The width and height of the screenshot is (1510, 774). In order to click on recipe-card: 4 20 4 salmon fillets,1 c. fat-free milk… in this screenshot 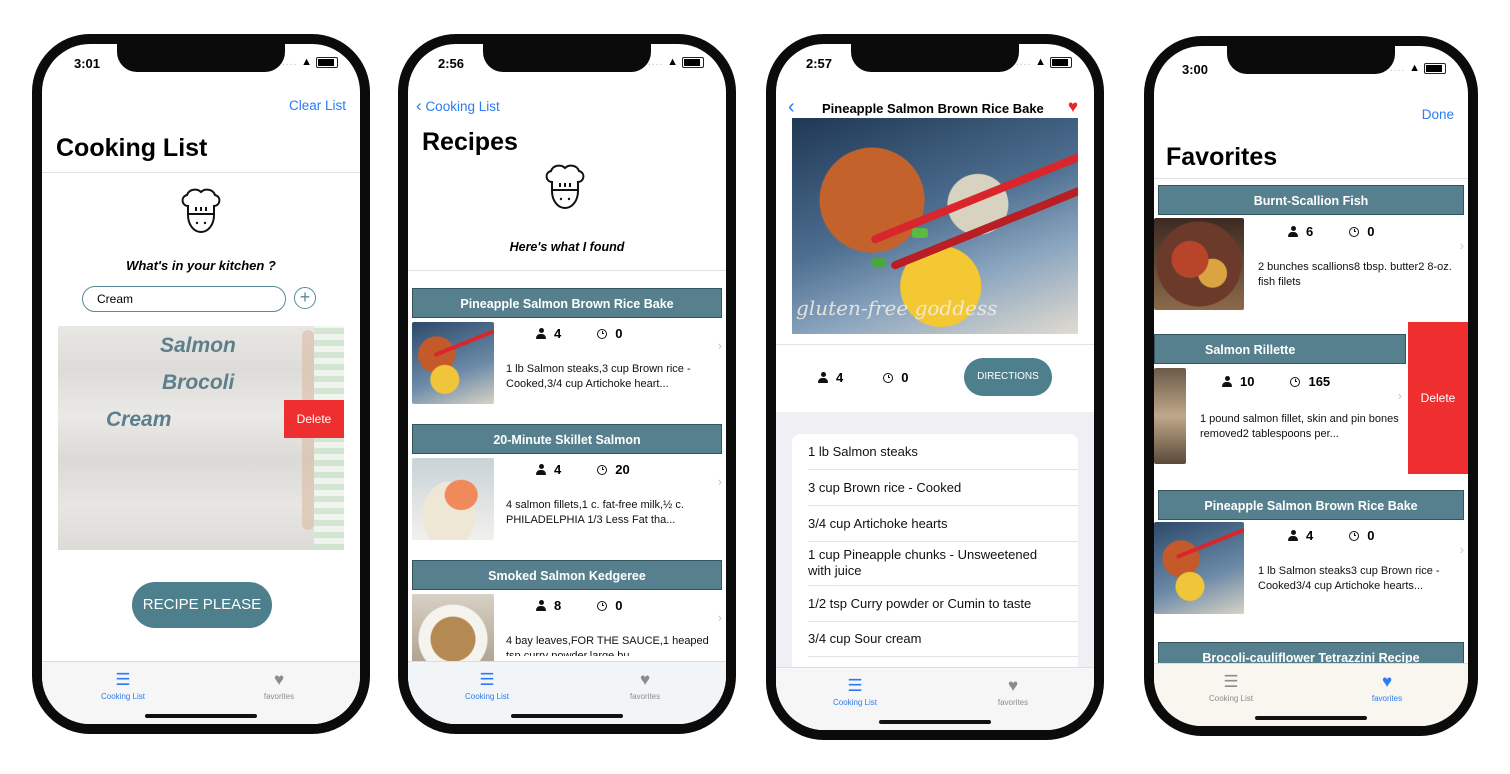, I will do `click(567, 500)`.